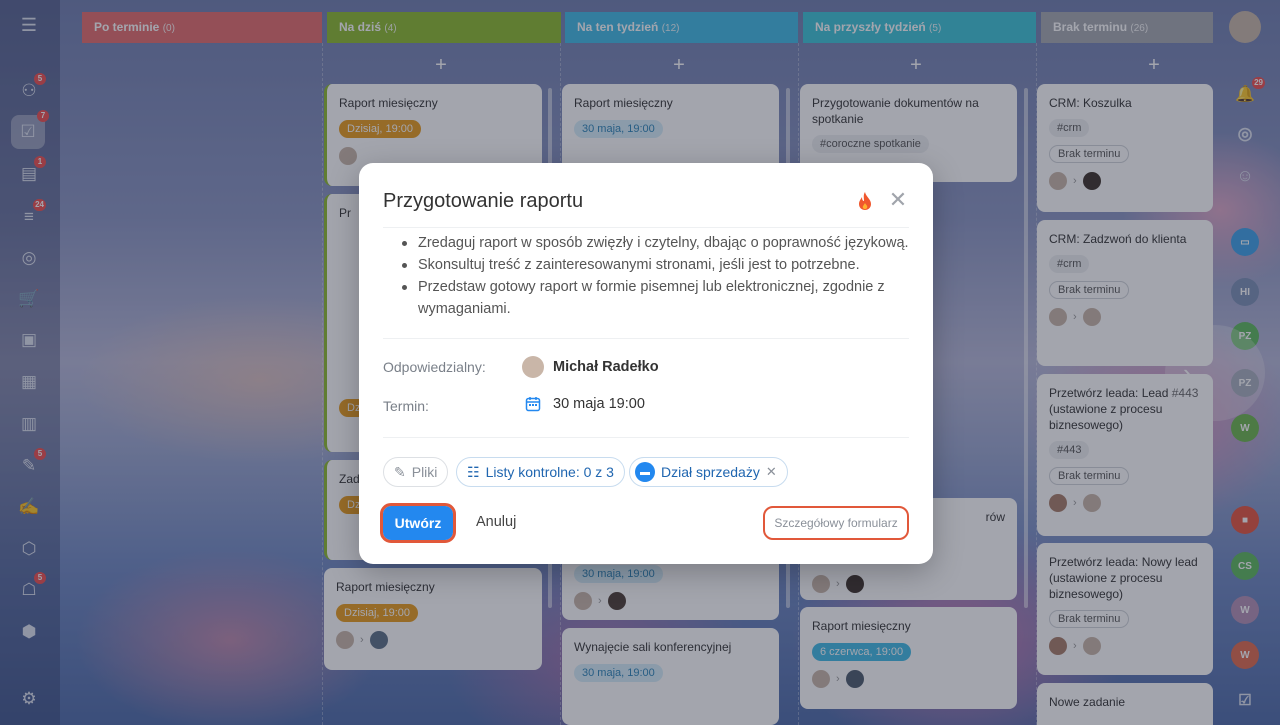 This screenshot has height=725, width=1280. What do you see at coordinates (424, 472) in the screenshot?
I see `files-label: Pliki` at bounding box center [424, 472].